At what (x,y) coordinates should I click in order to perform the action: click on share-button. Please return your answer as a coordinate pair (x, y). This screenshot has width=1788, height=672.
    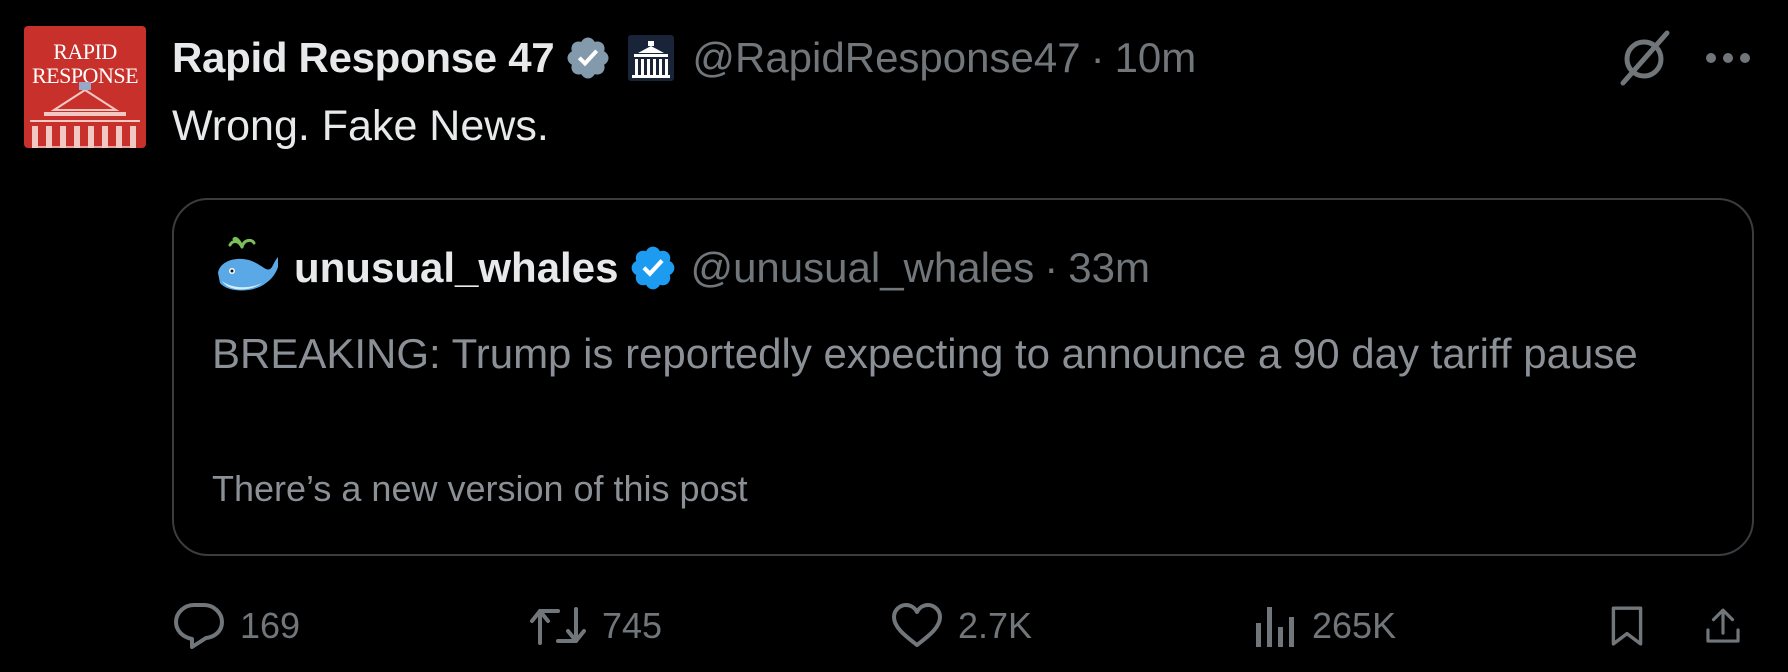
    Looking at the image, I should click on (1730, 626).